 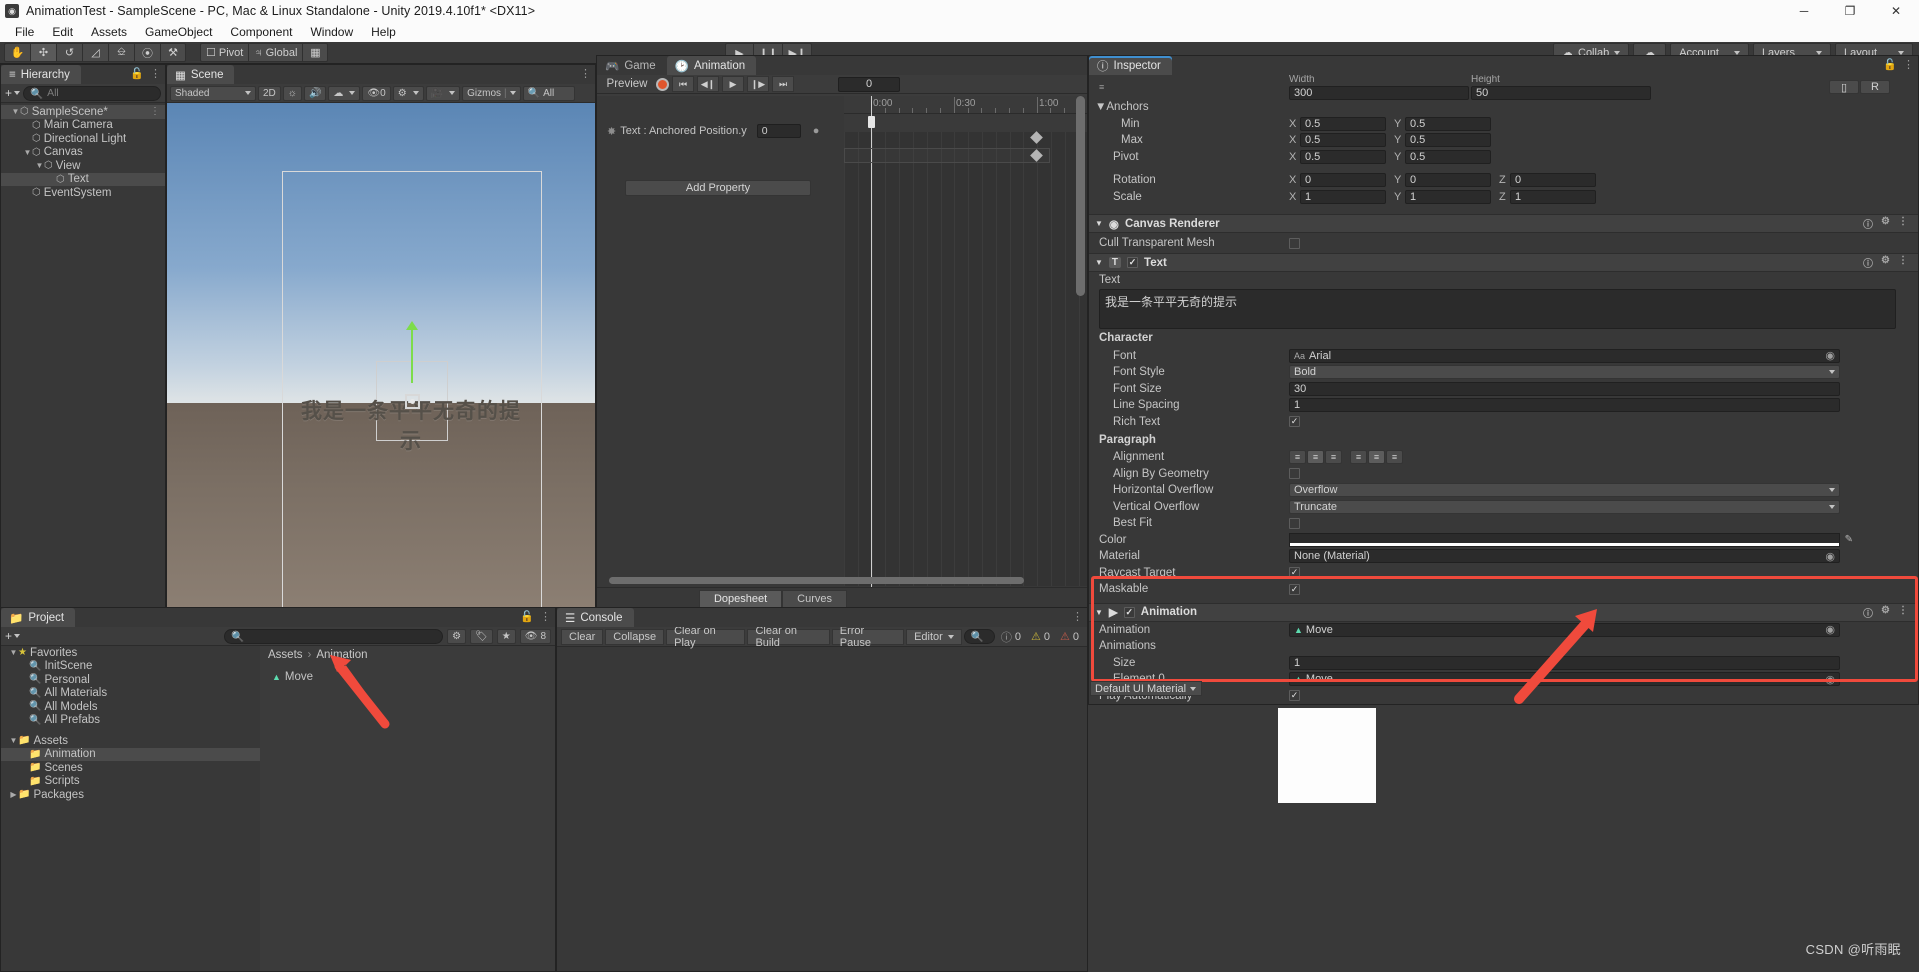 I want to click on filter-by-label-icon: 🏷, so click(x=481, y=636).